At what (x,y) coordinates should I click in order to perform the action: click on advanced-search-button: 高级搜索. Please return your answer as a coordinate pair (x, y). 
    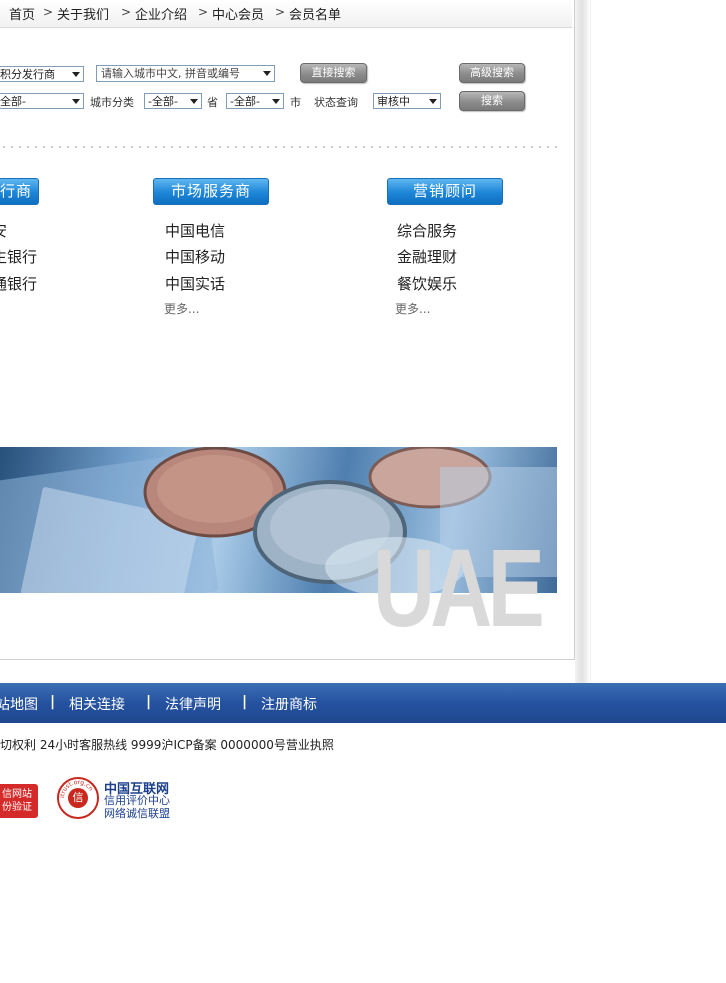
    Looking at the image, I should click on (492, 73).